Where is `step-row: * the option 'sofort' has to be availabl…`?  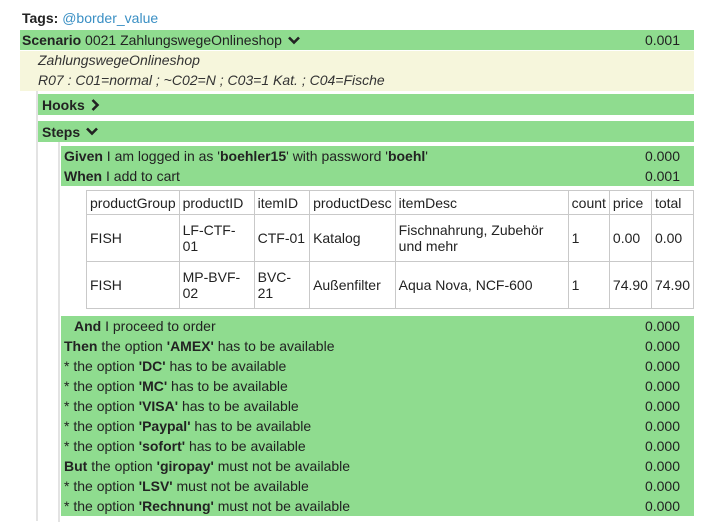 step-row: * the option 'sofort' has to be availabl… is located at coordinates (377, 446).